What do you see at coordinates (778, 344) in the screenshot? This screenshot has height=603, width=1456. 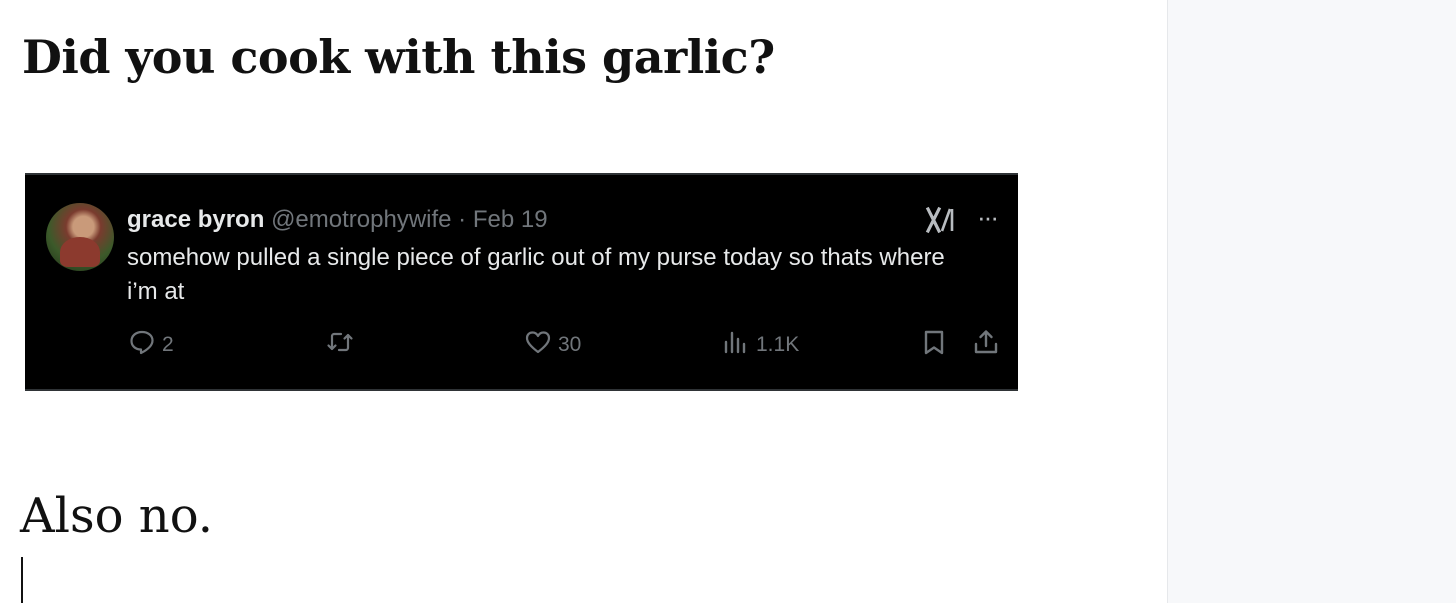 I see `views-count: 1.1K` at bounding box center [778, 344].